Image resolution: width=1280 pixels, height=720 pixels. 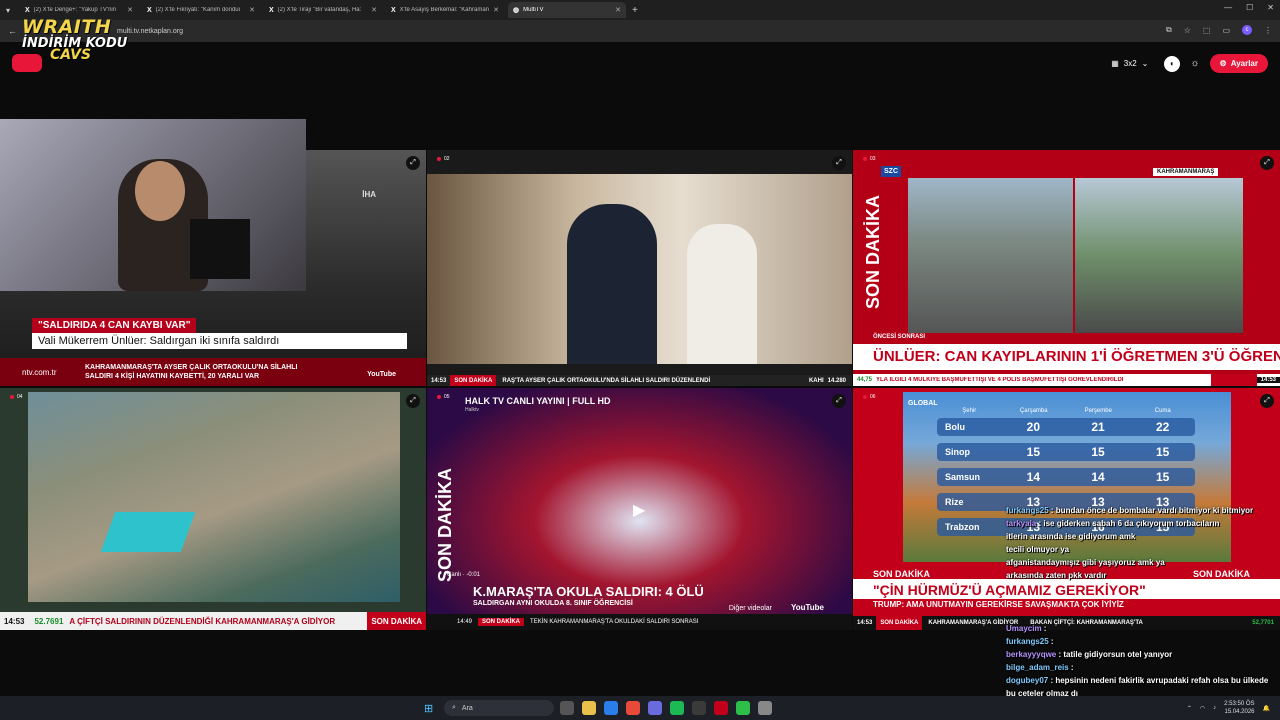 I want to click on ticker-time: 14:53, so click(x=14, y=621).